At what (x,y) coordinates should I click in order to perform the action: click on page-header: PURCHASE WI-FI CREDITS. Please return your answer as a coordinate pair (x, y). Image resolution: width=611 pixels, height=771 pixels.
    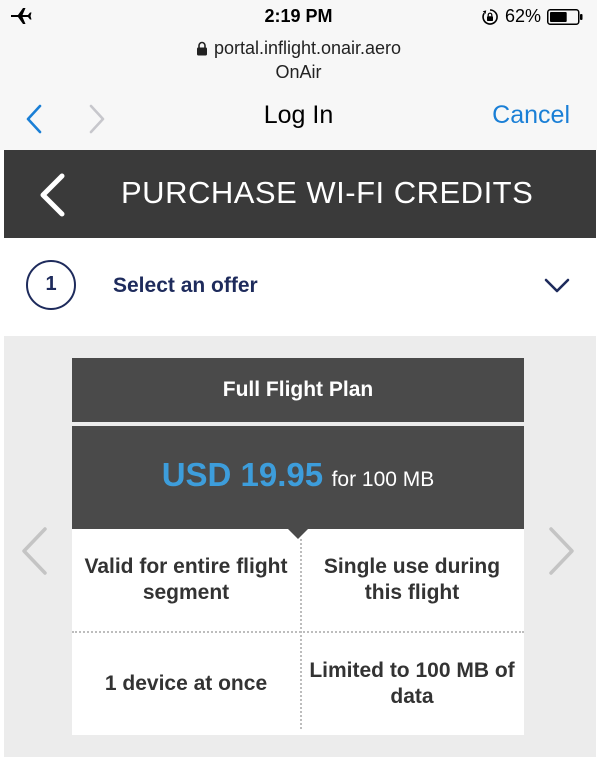
    Looking at the image, I should click on (300, 194).